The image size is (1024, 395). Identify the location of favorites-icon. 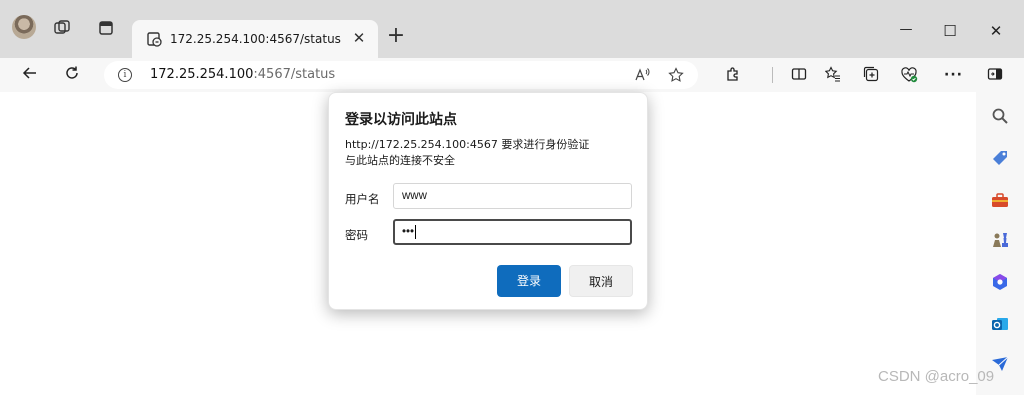
(833, 75).